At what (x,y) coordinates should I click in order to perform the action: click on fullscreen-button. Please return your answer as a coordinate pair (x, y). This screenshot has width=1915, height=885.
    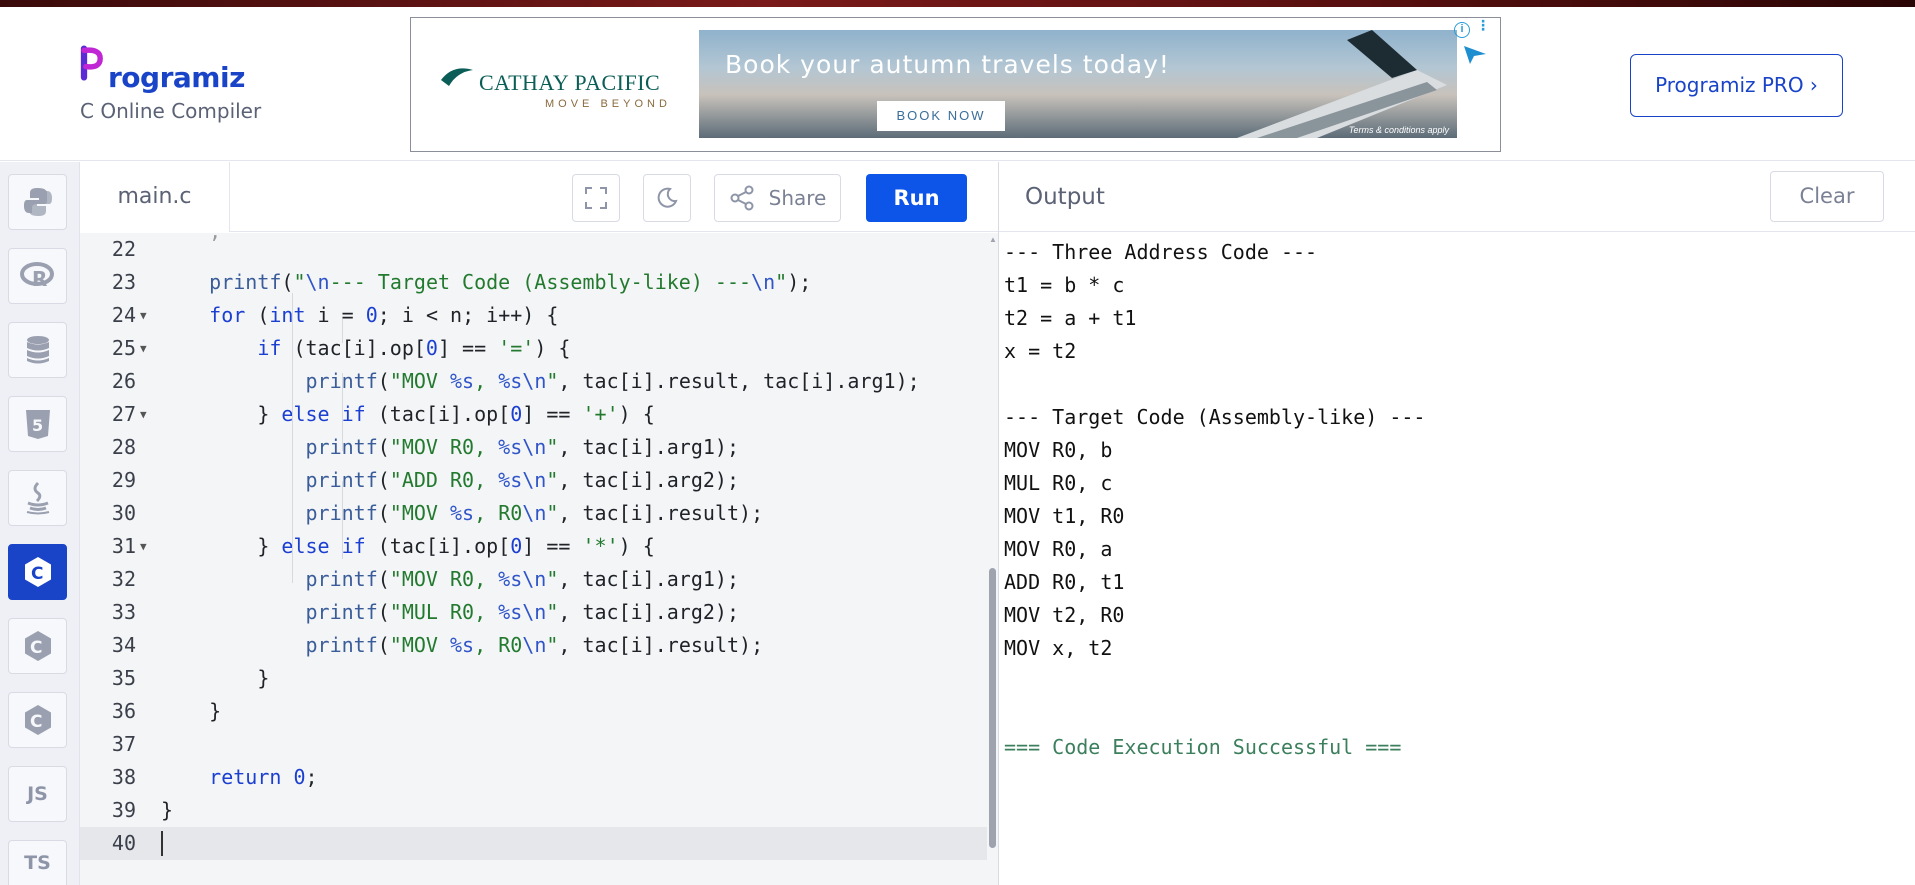
    Looking at the image, I should click on (596, 198).